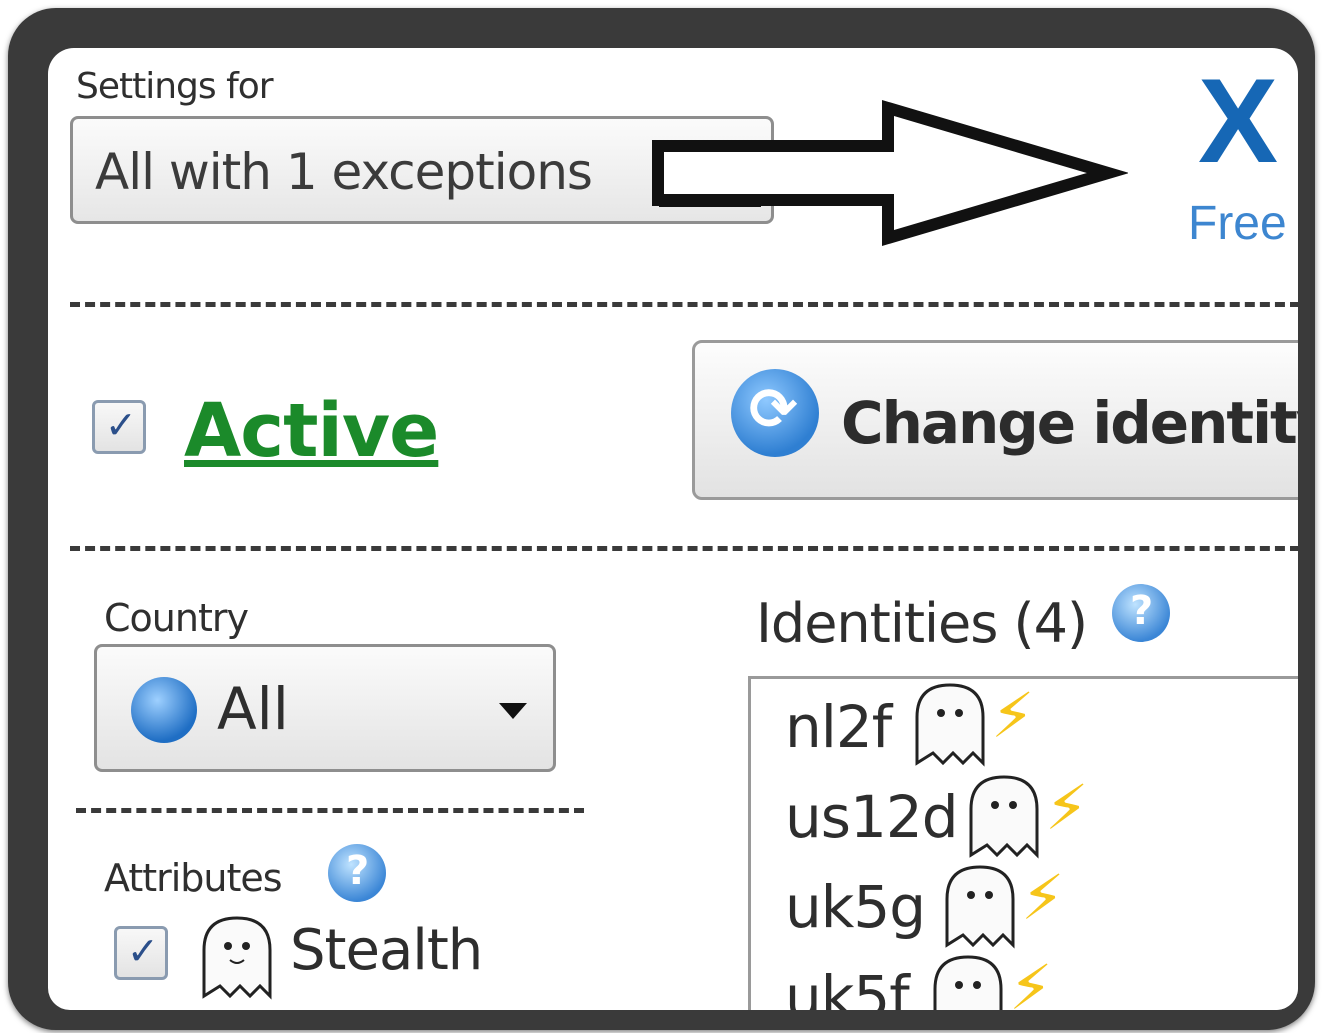  Describe the element at coordinates (176, 618) in the screenshot. I see `country-label: Country` at that location.